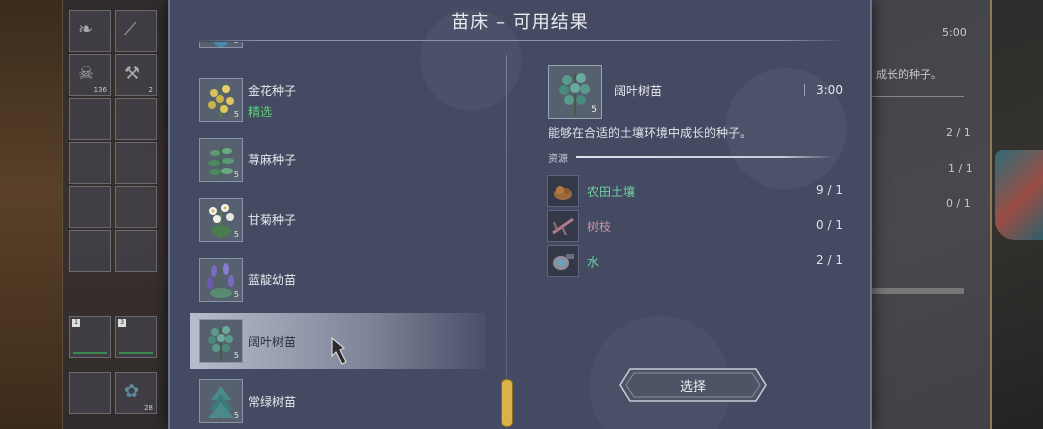 This screenshot has width=1043, height=429. I want to click on resources-label: 资源, so click(558, 159).